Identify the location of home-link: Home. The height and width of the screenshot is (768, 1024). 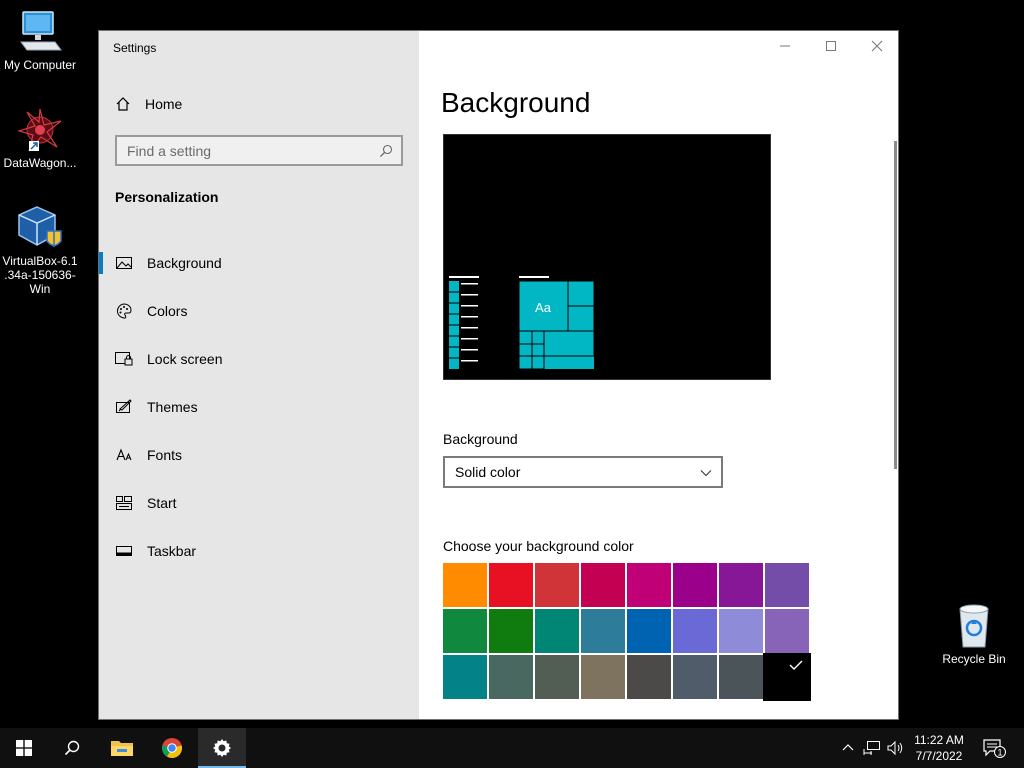
(148, 104).